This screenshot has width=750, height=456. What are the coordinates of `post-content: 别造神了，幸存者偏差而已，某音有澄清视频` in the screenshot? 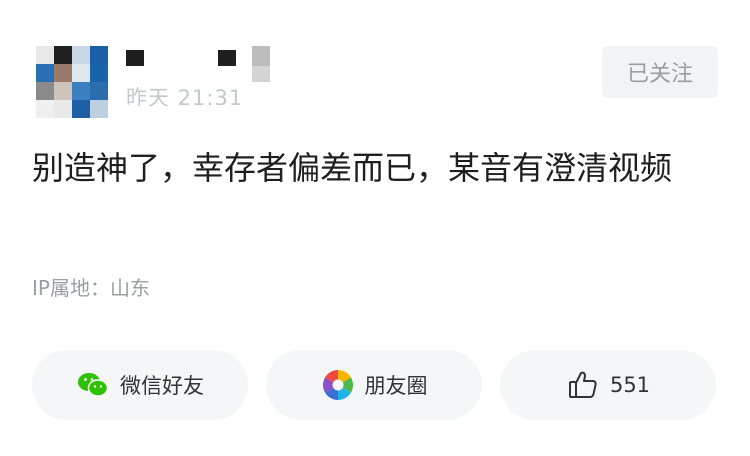 It's located at (352, 168).